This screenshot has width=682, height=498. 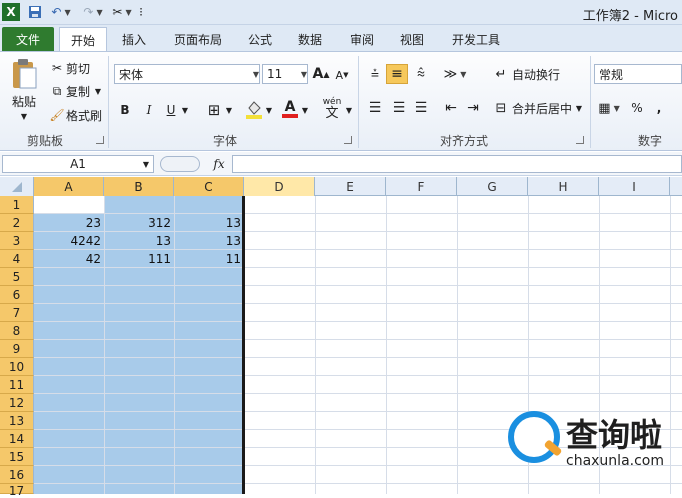 What do you see at coordinates (17, 475) in the screenshot?
I see `row-header-16: 16` at bounding box center [17, 475].